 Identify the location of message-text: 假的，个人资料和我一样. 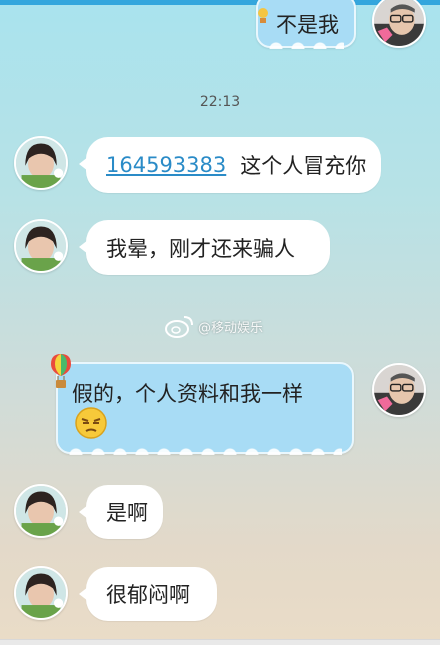
(187, 394).